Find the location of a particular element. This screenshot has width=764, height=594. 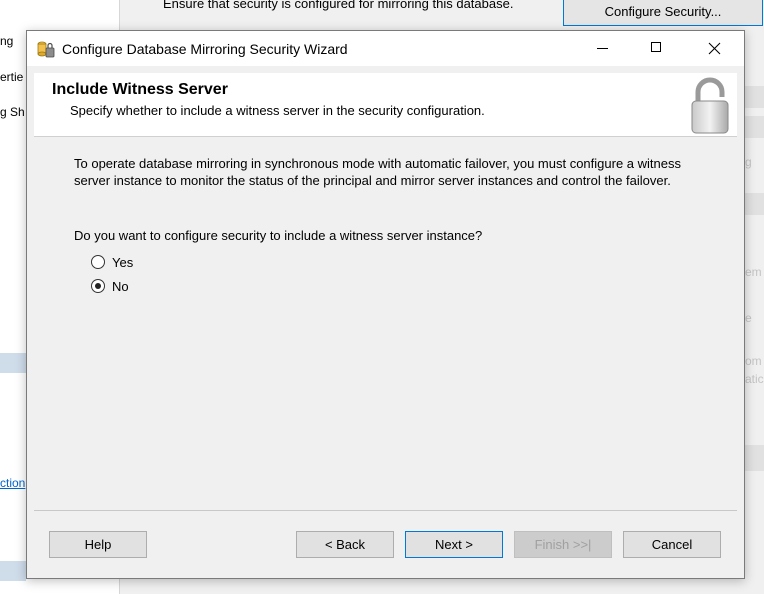

database-mirroring-icon is located at coordinates (46, 49).